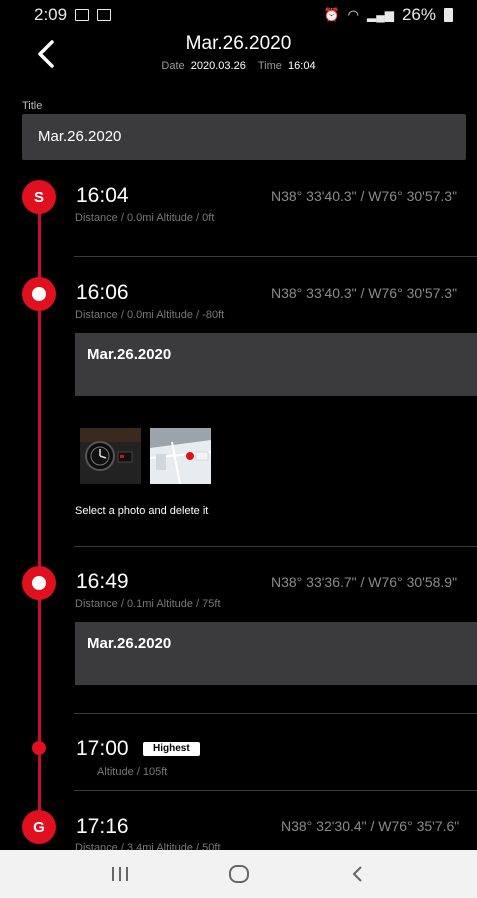  I want to click on entry-time: 16:49, so click(102, 581).